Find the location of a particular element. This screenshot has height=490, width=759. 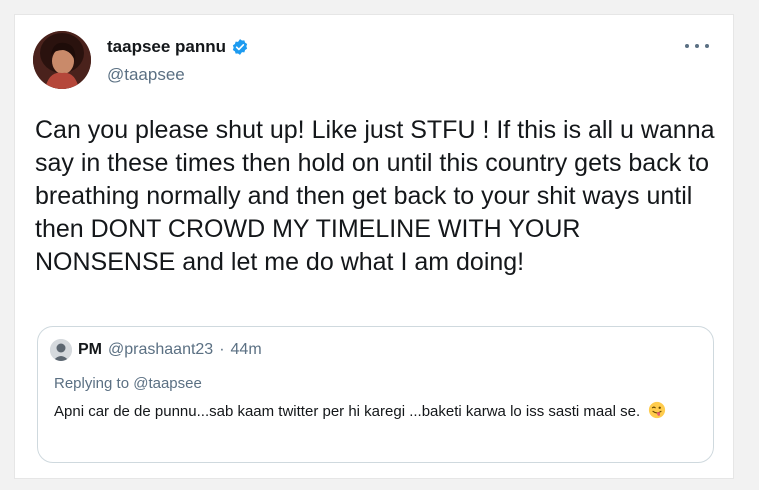

more-options-icon is located at coordinates (697, 46).